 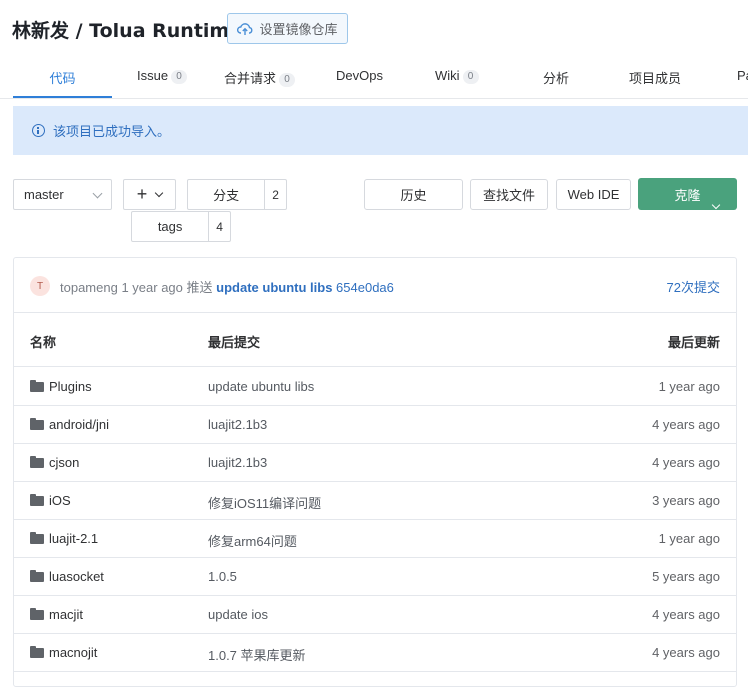 I want to click on tab-wiki-label: Wiki, so click(x=447, y=75).